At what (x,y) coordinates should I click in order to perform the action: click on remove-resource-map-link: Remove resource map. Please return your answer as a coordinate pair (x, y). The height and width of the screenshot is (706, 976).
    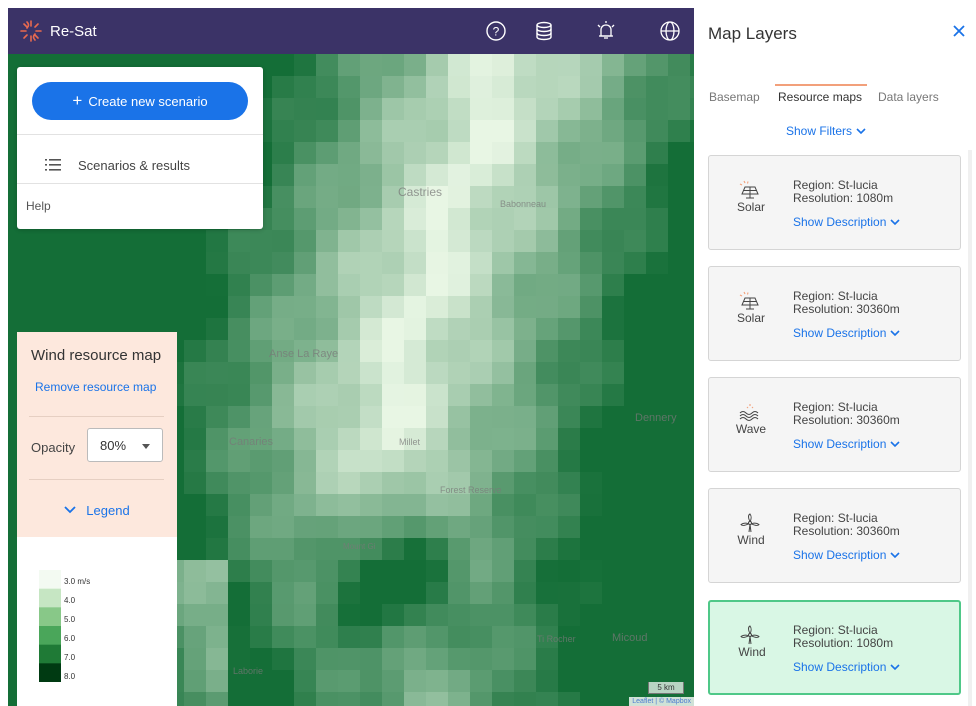
    Looking at the image, I should click on (95, 387).